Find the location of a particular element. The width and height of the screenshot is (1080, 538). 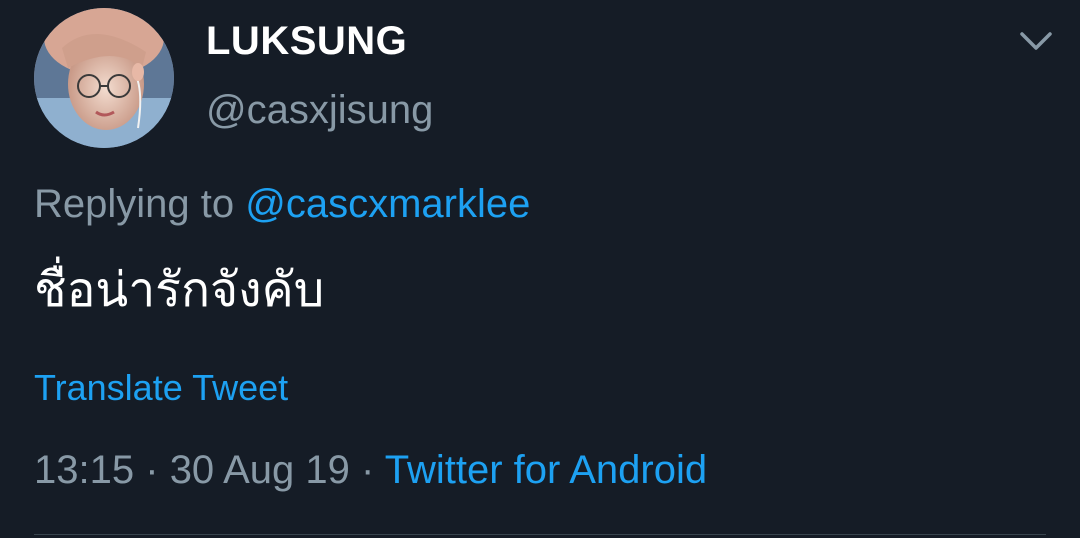

user-handle: @casxjisung is located at coordinates (319, 110).